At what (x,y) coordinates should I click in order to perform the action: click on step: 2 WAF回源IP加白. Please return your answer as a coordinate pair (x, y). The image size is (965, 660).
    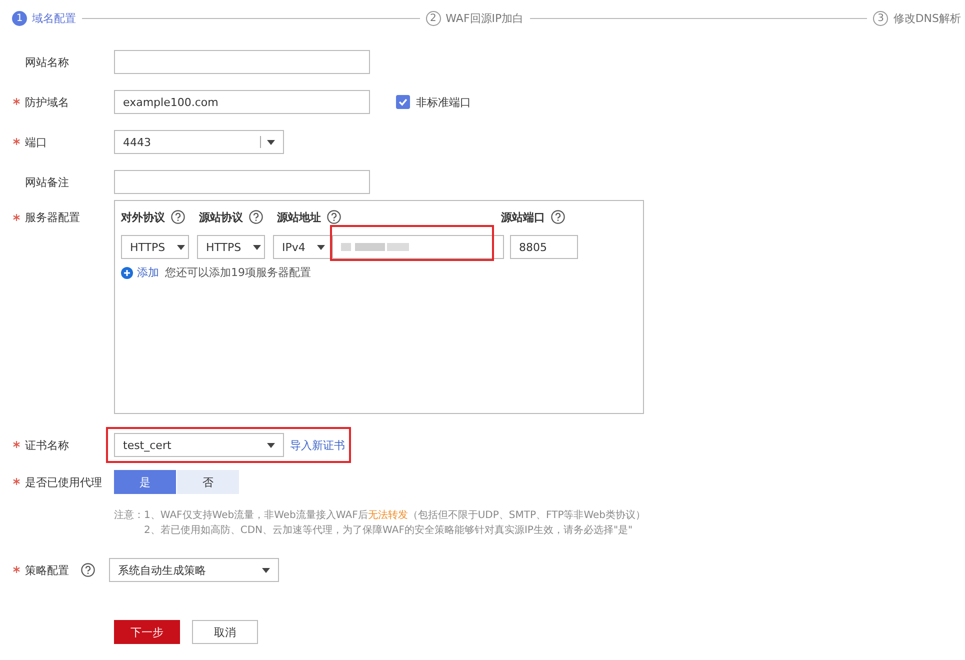
    Looking at the image, I should click on (475, 18).